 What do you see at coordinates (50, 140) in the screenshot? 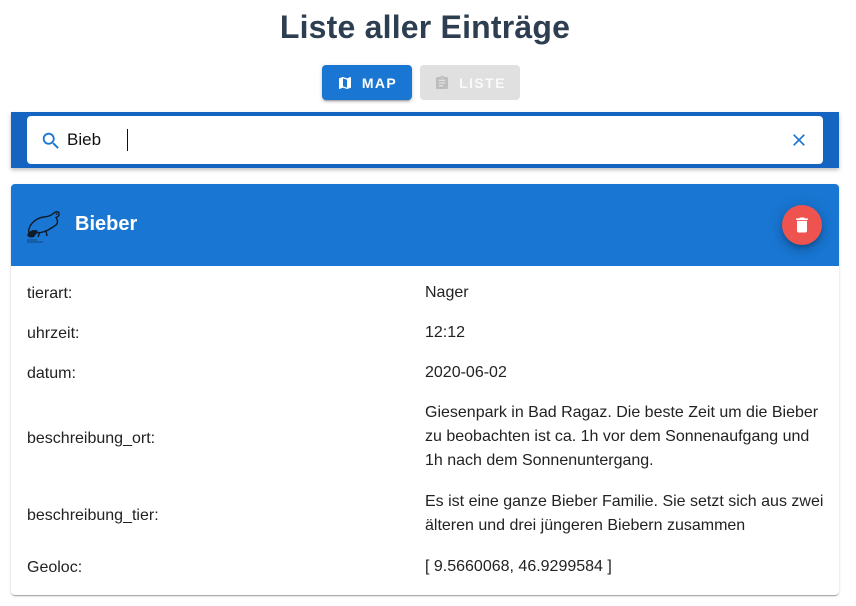
I see `search-icon` at bounding box center [50, 140].